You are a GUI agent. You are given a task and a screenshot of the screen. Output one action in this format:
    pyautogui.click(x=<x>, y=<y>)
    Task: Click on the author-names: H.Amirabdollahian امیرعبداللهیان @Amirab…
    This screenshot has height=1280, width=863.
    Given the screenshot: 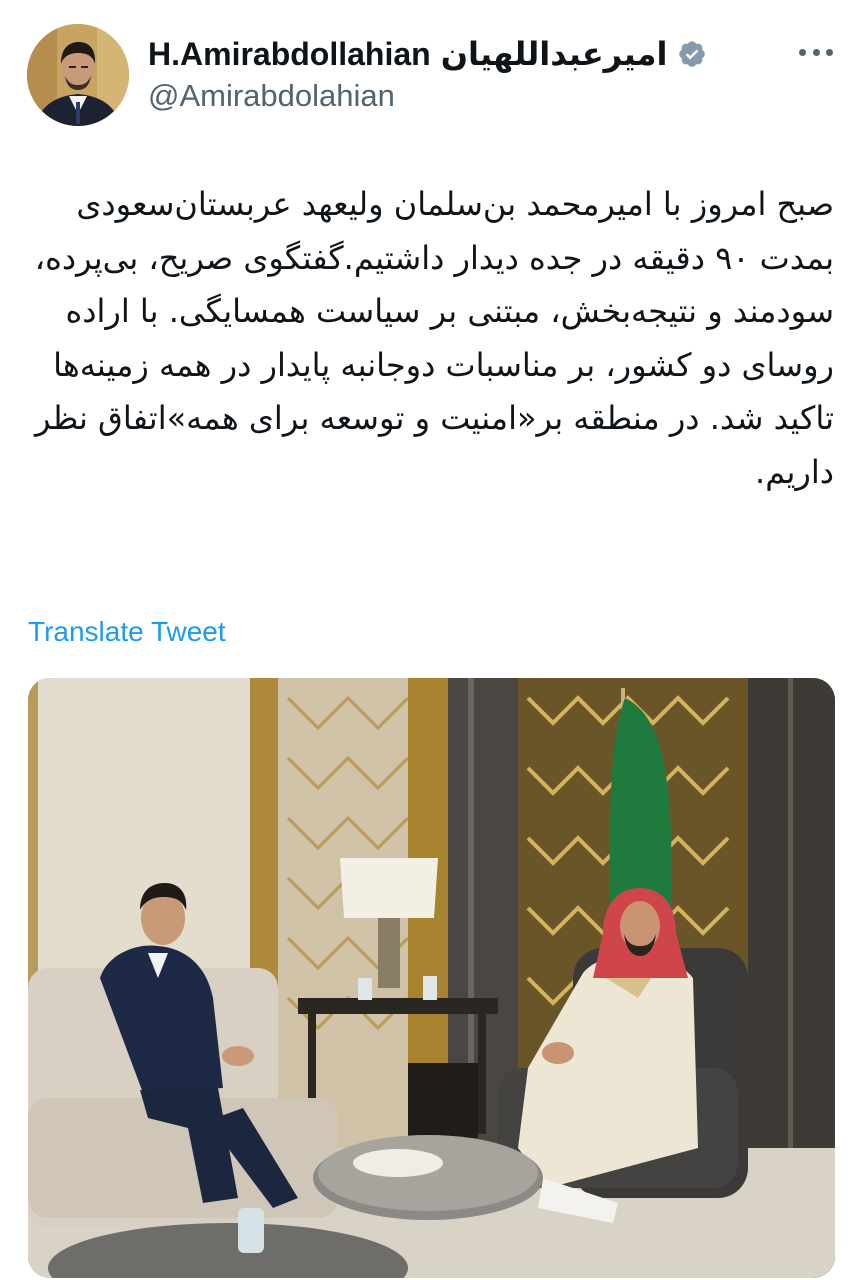 What is the action you would take?
    pyautogui.click(x=427, y=73)
    